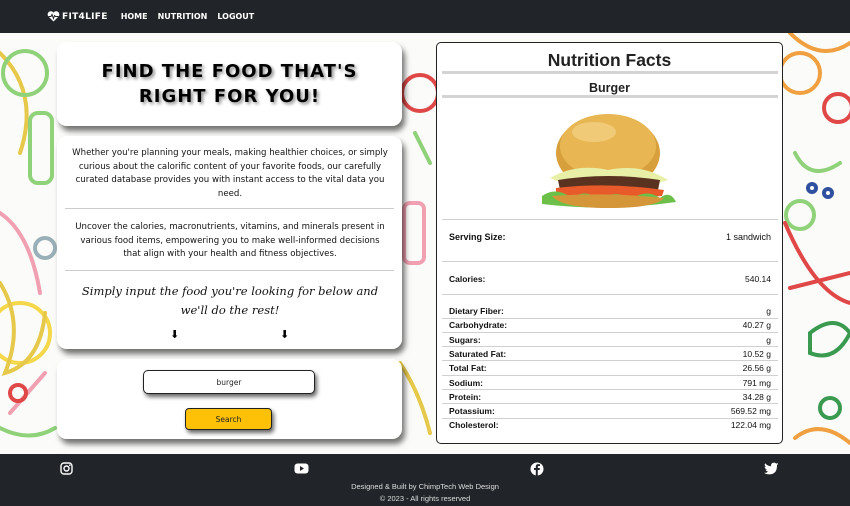 The width and height of the screenshot is (850, 506). I want to click on nutrient-row: Sugars: g, so click(610, 340).